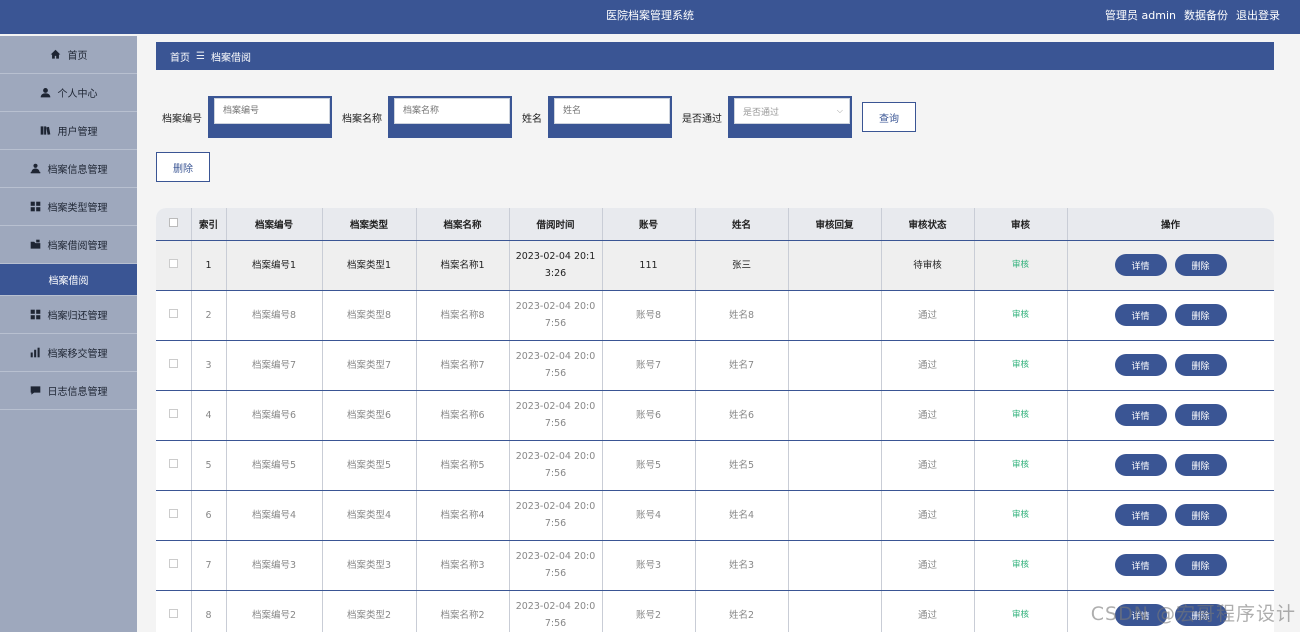 Image resolution: width=1300 pixels, height=632 pixels. What do you see at coordinates (77, 354) in the screenshot?
I see `sidebar-item-label: 档案移交管理` at bounding box center [77, 354].